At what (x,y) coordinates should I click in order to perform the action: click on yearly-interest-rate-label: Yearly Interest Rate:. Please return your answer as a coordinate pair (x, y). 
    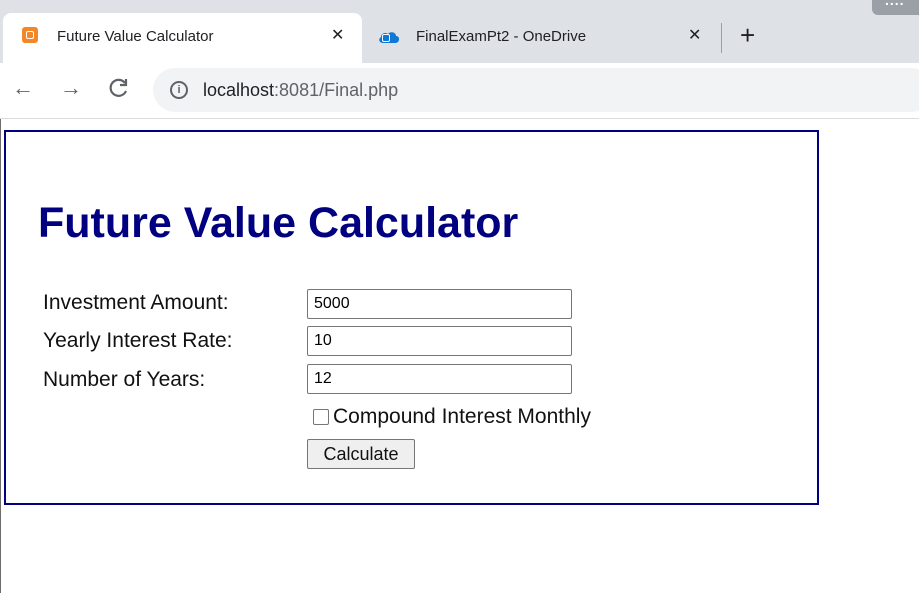
    Looking at the image, I should click on (138, 340).